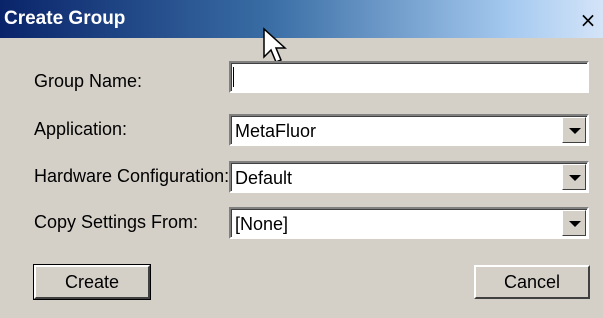 The image size is (603, 318). What do you see at coordinates (262, 224) in the screenshot?
I see `copy-settings-value: [None]` at bounding box center [262, 224].